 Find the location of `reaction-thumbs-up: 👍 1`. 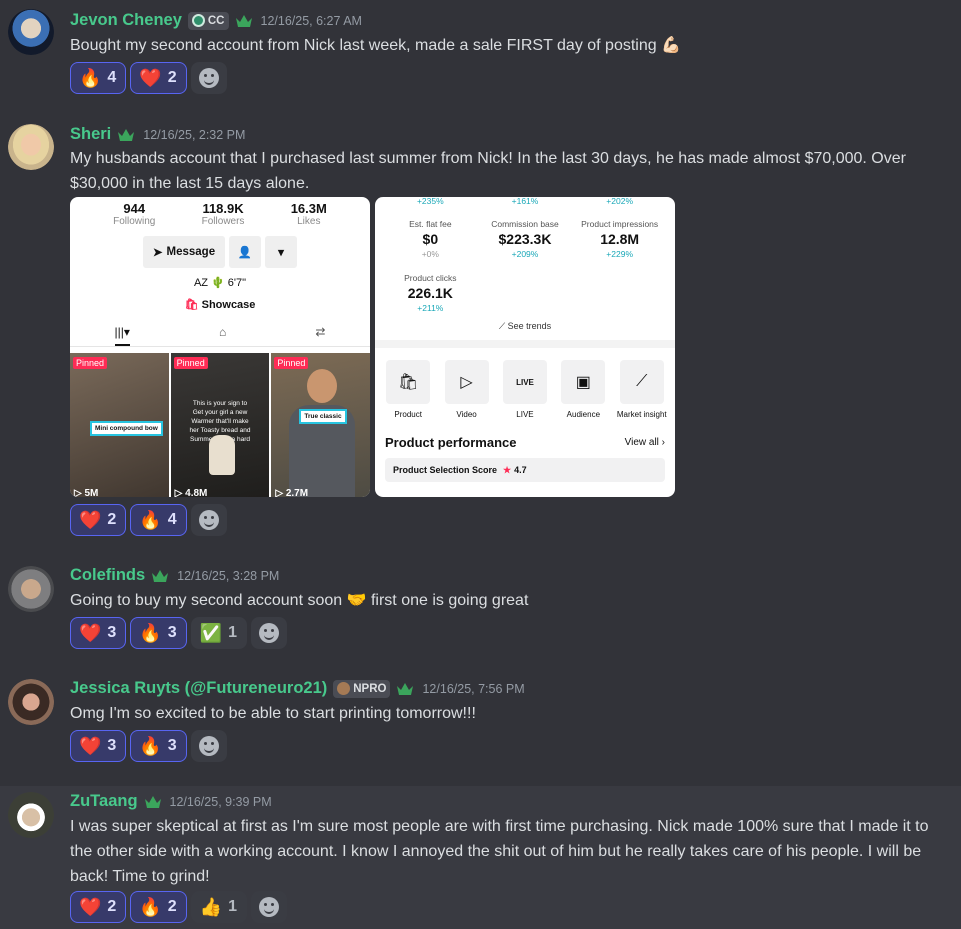

reaction-thumbs-up: 👍 1 is located at coordinates (218, 907).